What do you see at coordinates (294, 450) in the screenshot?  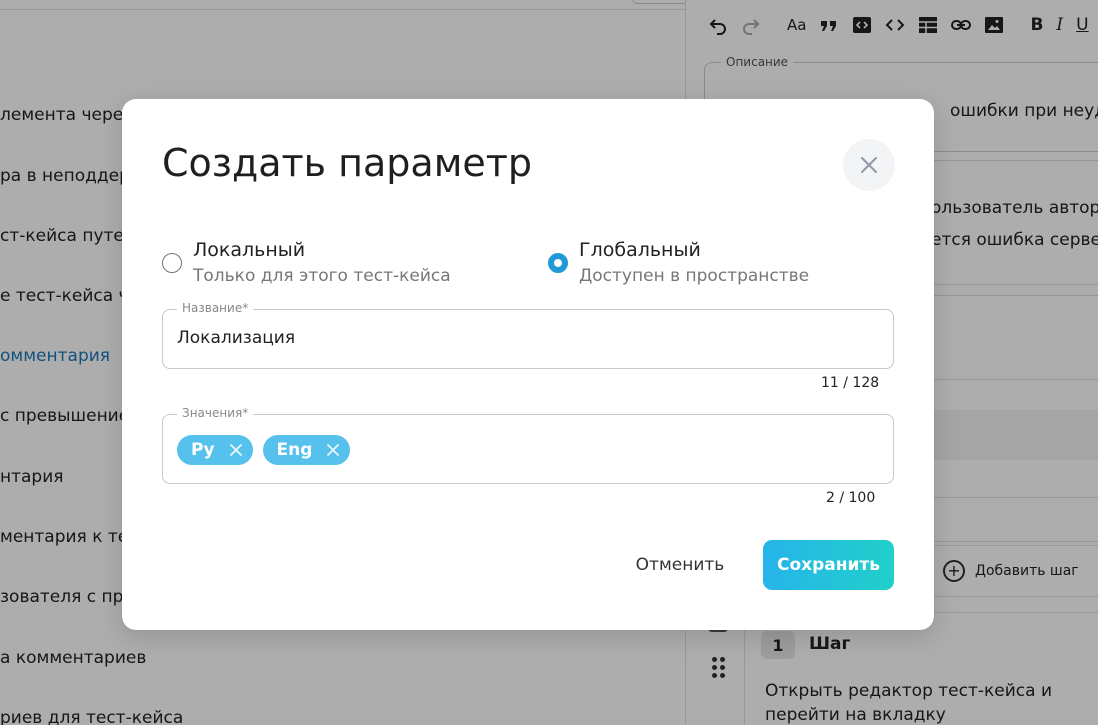 I see `value-chip-label: Eng` at bounding box center [294, 450].